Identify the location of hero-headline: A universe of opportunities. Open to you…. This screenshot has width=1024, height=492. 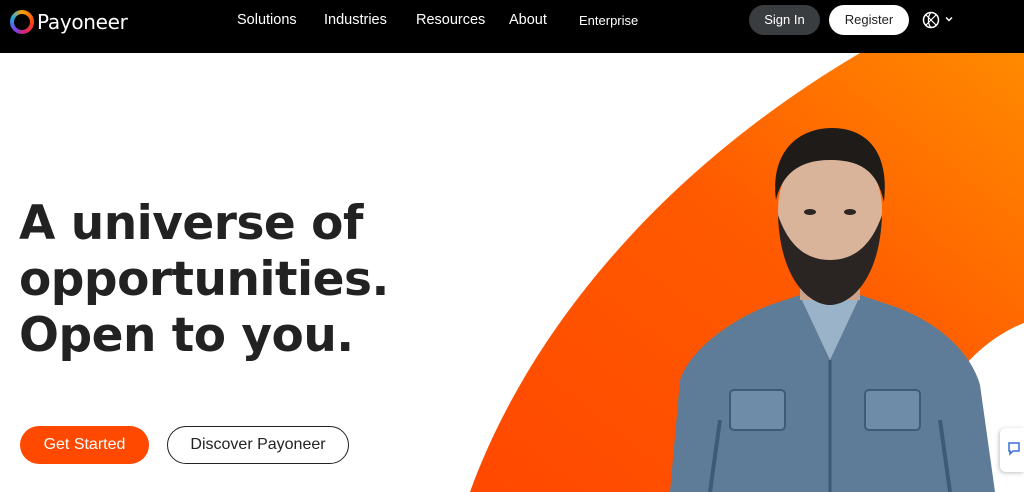
(229, 280).